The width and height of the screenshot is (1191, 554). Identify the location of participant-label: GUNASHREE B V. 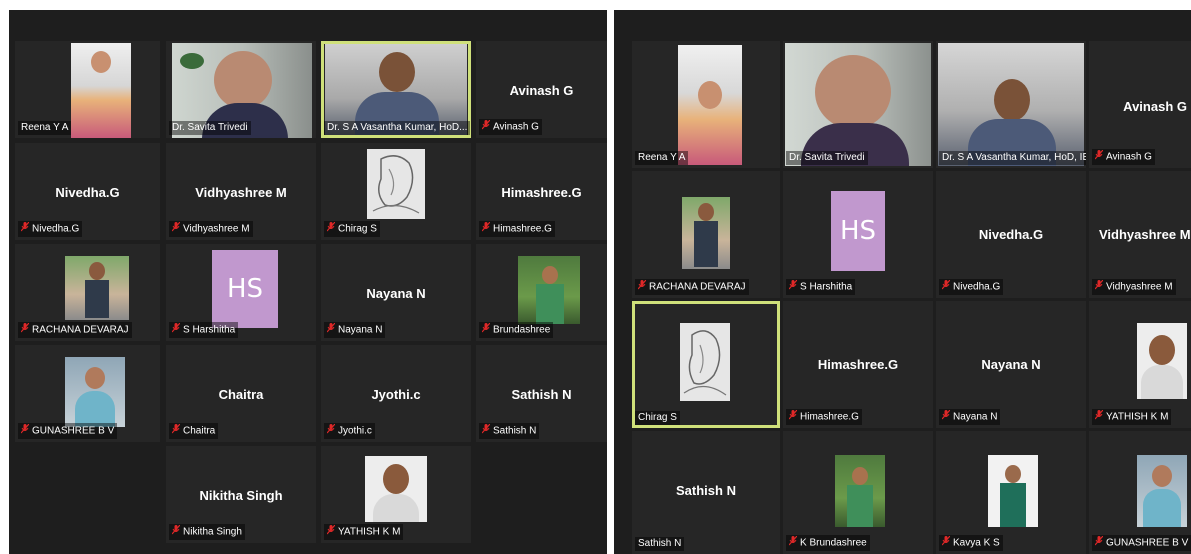
(68, 431).